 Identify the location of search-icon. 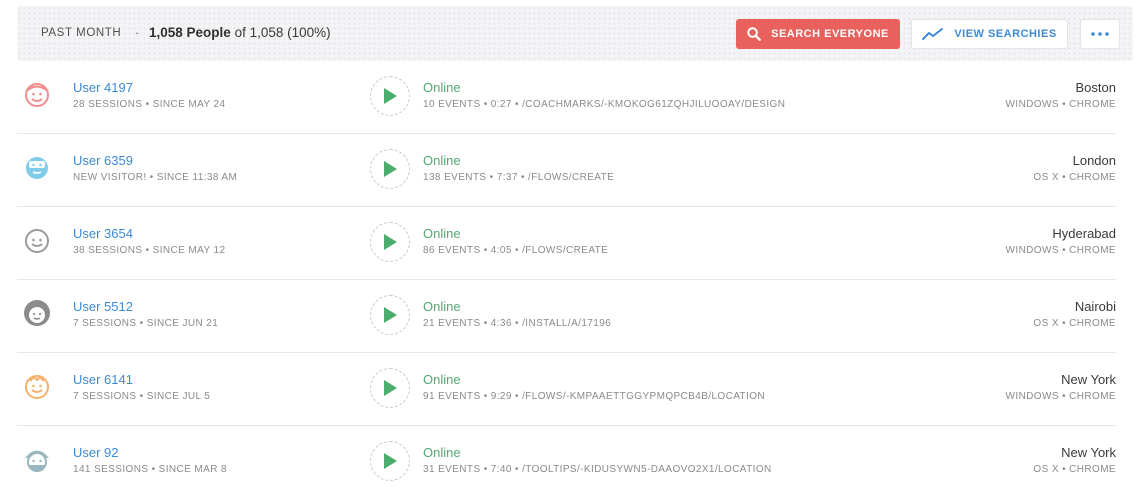
(754, 34).